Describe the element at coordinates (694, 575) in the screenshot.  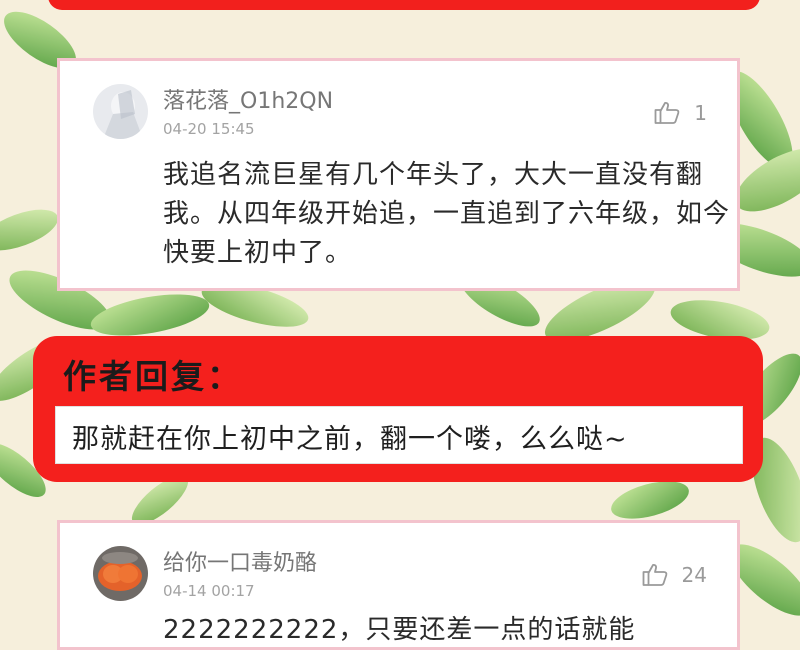
I see `like-count: 24` at that location.